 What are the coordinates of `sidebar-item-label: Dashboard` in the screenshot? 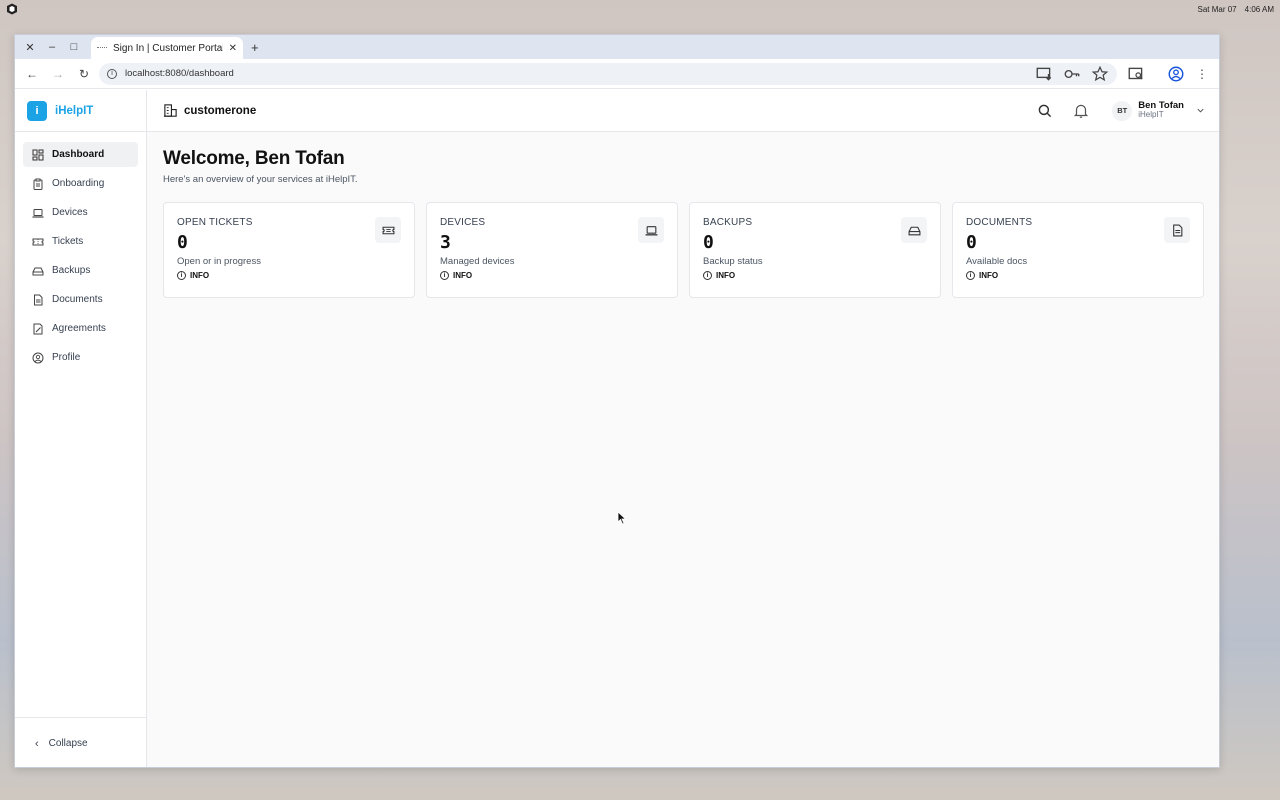 It's located at (78, 154).